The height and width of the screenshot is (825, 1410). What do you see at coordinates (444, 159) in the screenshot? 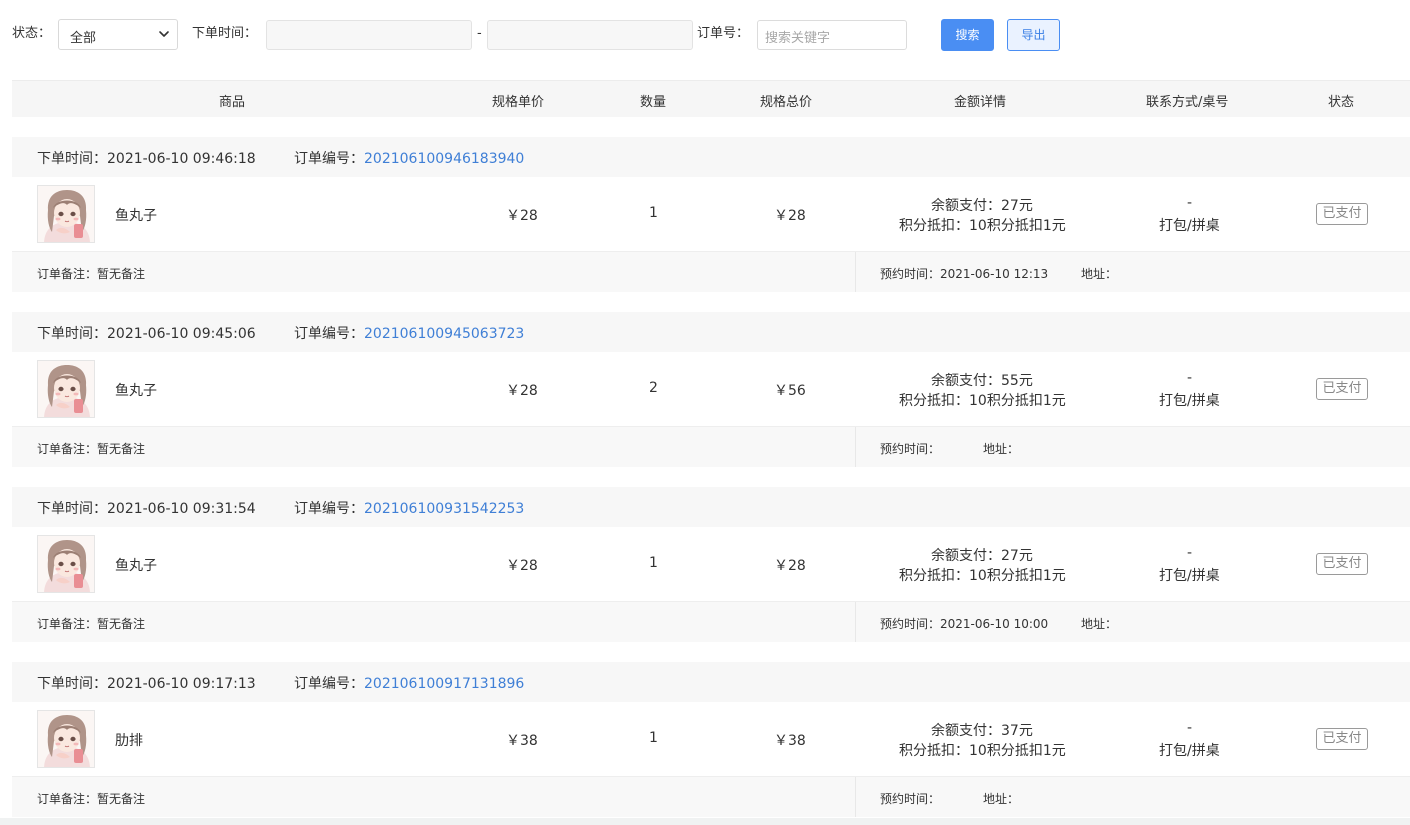
I see `order-number-link: 202106100946183940` at bounding box center [444, 159].